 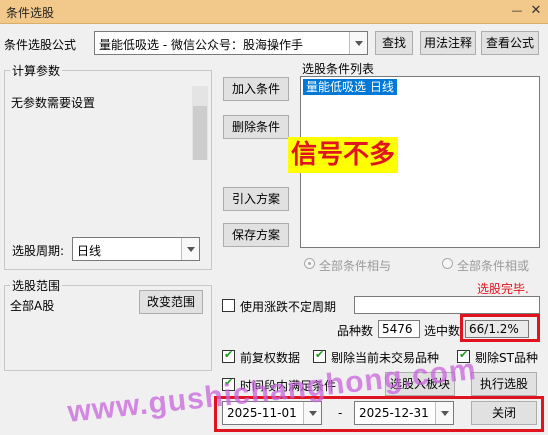 What do you see at coordinates (517, 11) in the screenshot?
I see `minimize-icon: —` at bounding box center [517, 11].